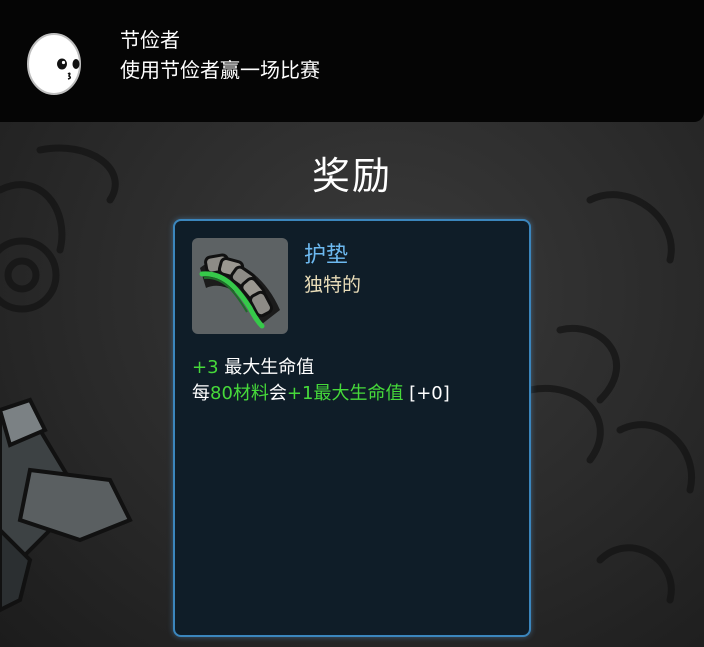 This screenshot has height=647, width=704. Describe the element at coordinates (220, 70) in the screenshot. I see `achievement-description: 使用节俭者赢一场比赛` at that location.